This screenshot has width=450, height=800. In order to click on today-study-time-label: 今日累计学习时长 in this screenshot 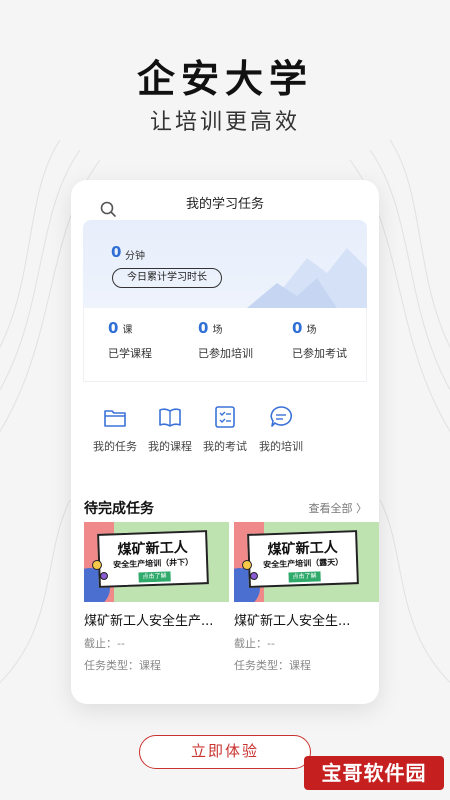, I will do `click(167, 278)`.